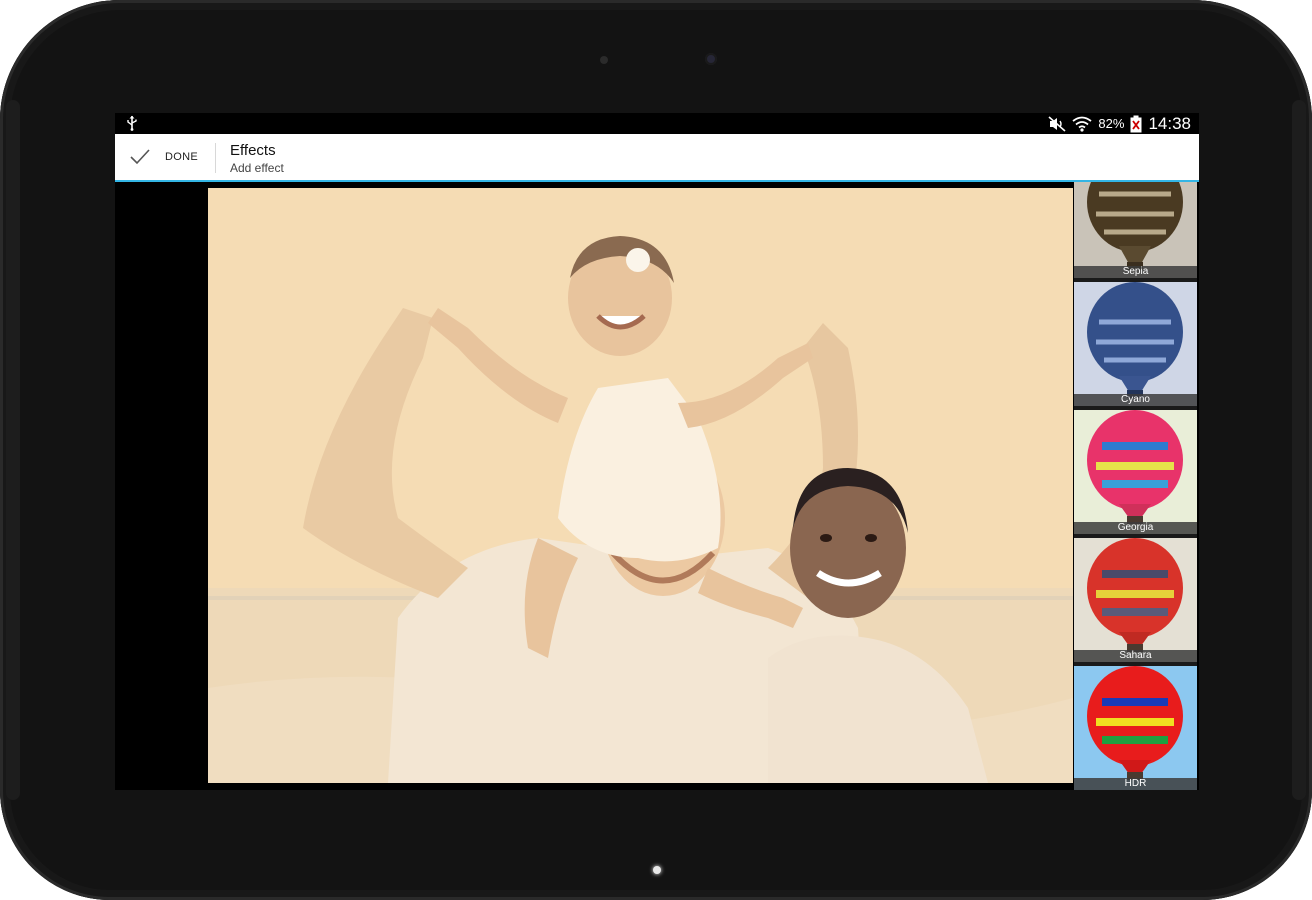 The image size is (1312, 900). What do you see at coordinates (1169, 123) in the screenshot?
I see `clock: 14:38` at bounding box center [1169, 123].